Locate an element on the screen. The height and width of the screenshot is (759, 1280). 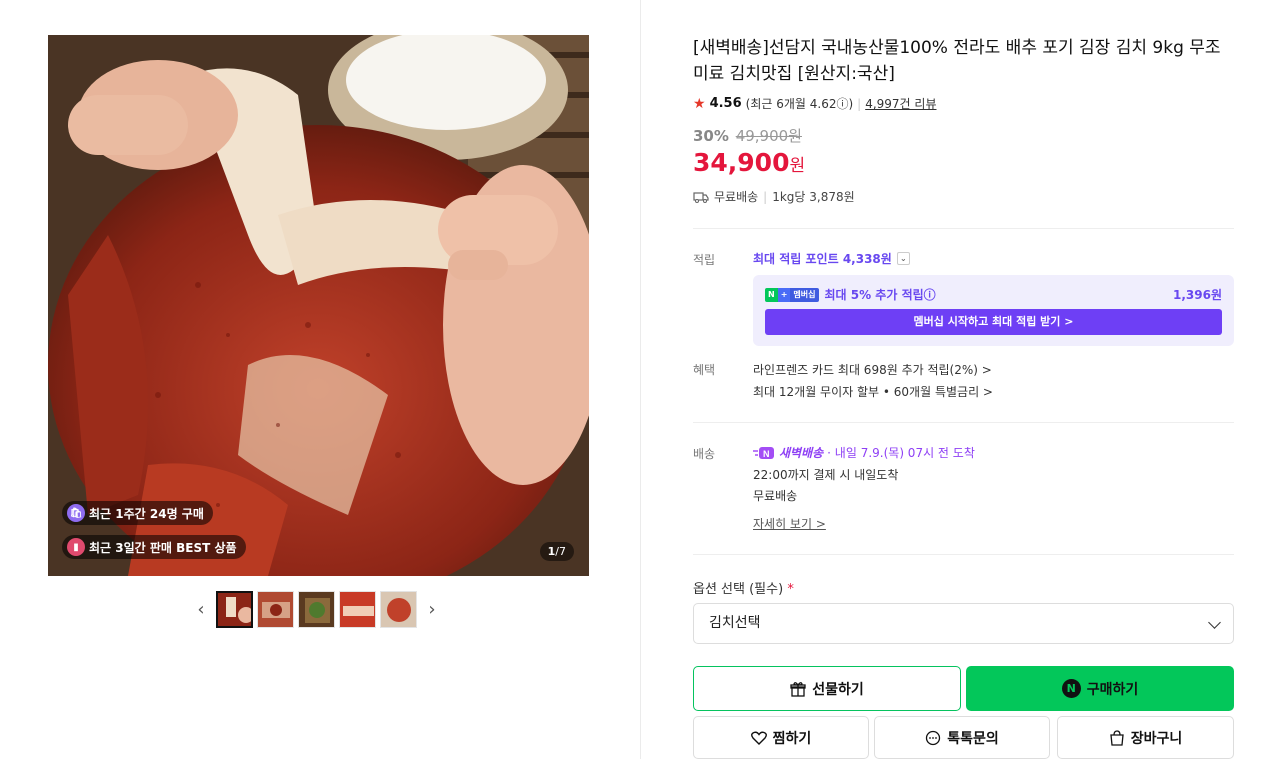
bag-icon: 🛍 is located at coordinates (76, 513).